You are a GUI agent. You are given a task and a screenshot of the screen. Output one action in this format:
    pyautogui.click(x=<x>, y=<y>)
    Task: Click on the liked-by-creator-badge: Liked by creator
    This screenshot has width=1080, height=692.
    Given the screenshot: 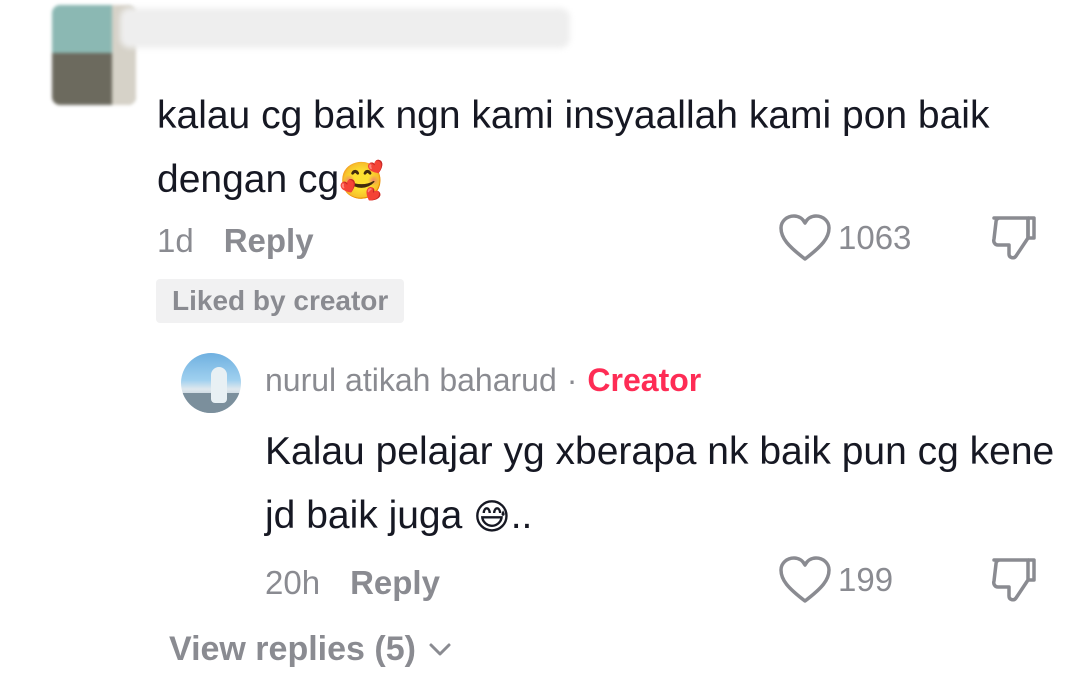 What is the action you would take?
    pyautogui.click(x=280, y=301)
    